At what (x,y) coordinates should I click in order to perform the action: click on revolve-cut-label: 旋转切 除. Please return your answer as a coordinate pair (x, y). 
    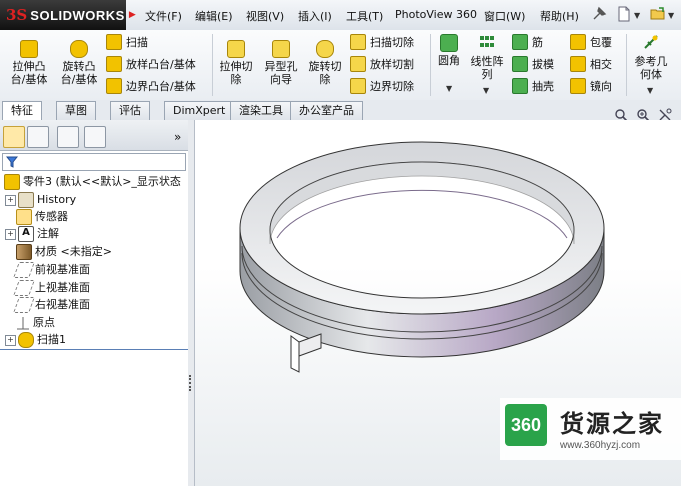
    Looking at the image, I should click on (325, 73).